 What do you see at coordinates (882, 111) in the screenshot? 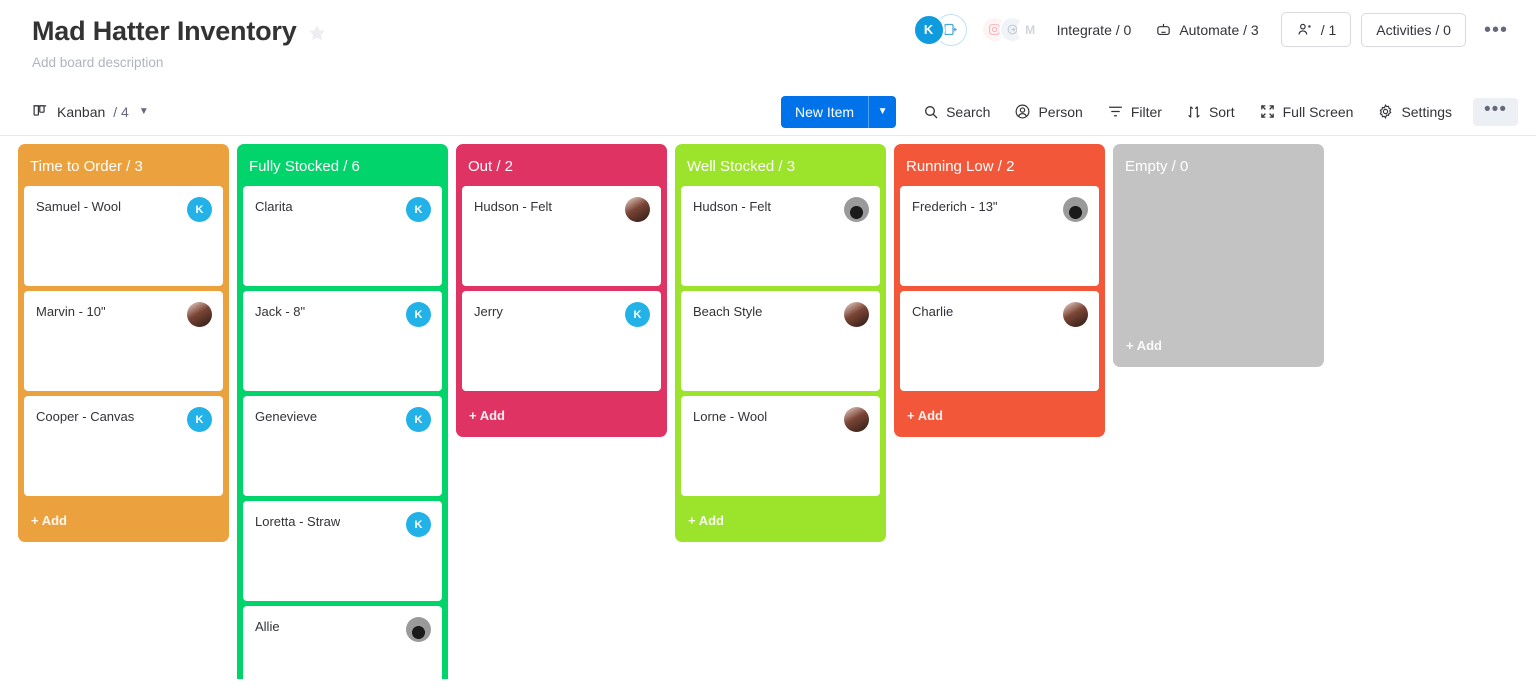
I see `new-item-dropdown-icon: ▼` at bounding box center [882, 111].